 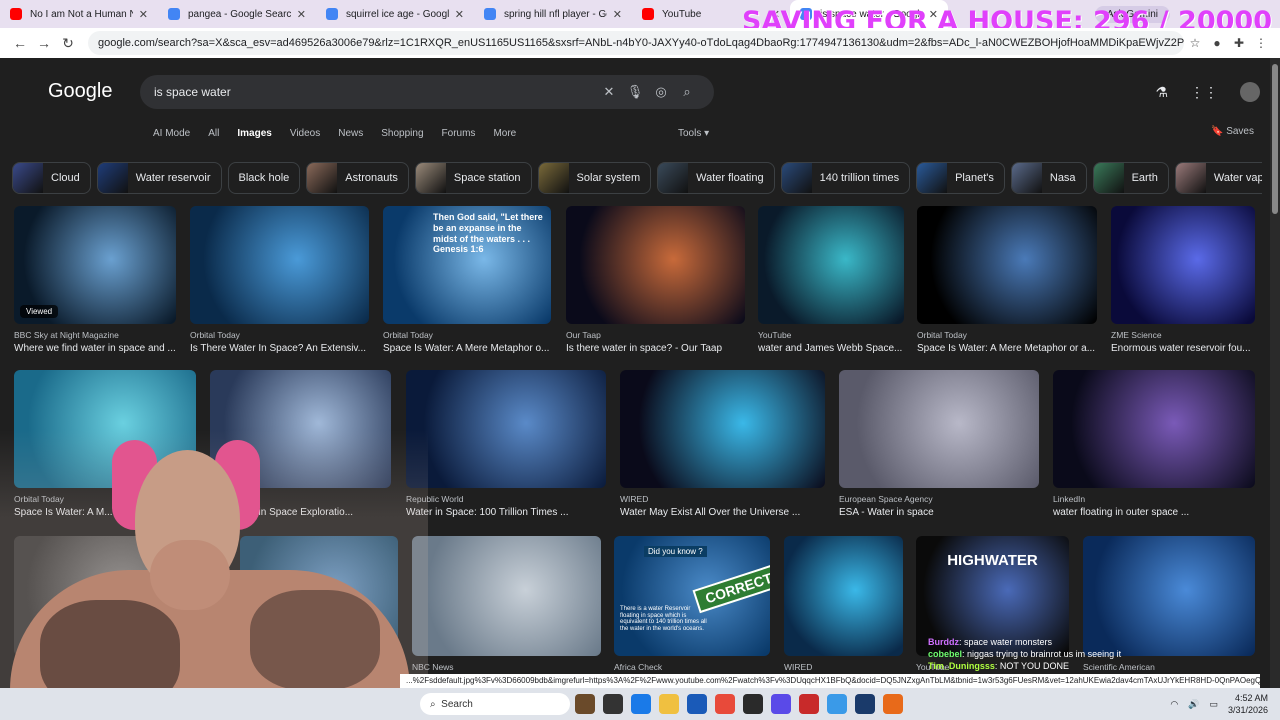 I want to click on result-source: NBC News, so click(x=506, y=667).